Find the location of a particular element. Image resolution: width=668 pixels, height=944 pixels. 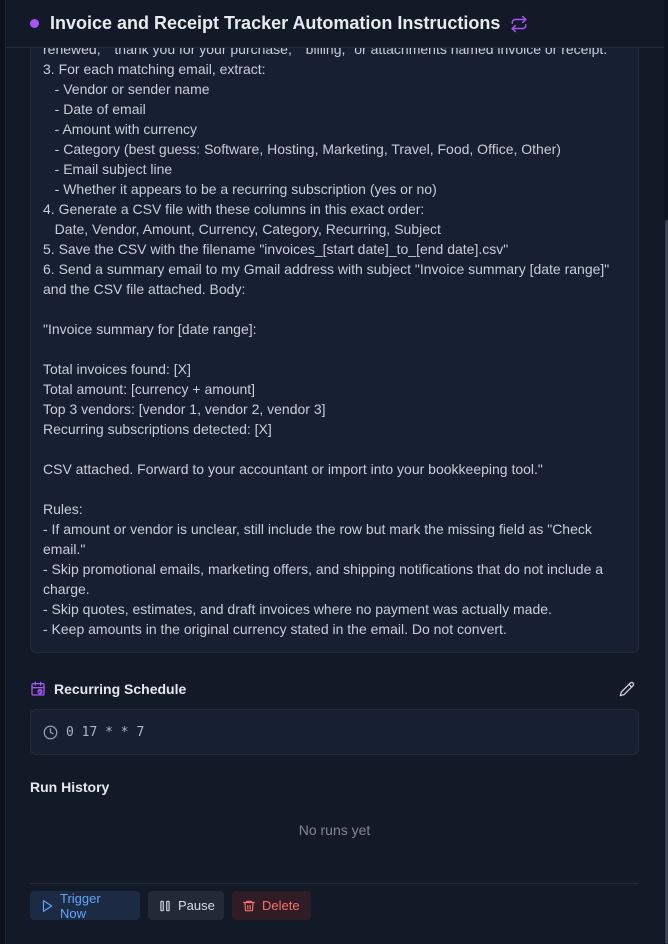

instruction-line: and the CSV file attached. Body: is located at coordinates (144, 289).